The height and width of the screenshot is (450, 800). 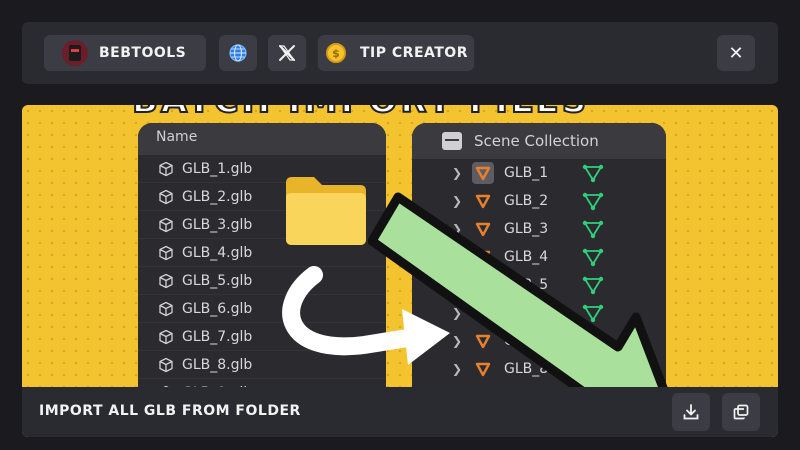 What do you see at coordinates (217, 336) in the screenshot?
I see `file-name: GLB_7.glb` at bounding box center [217, 336].